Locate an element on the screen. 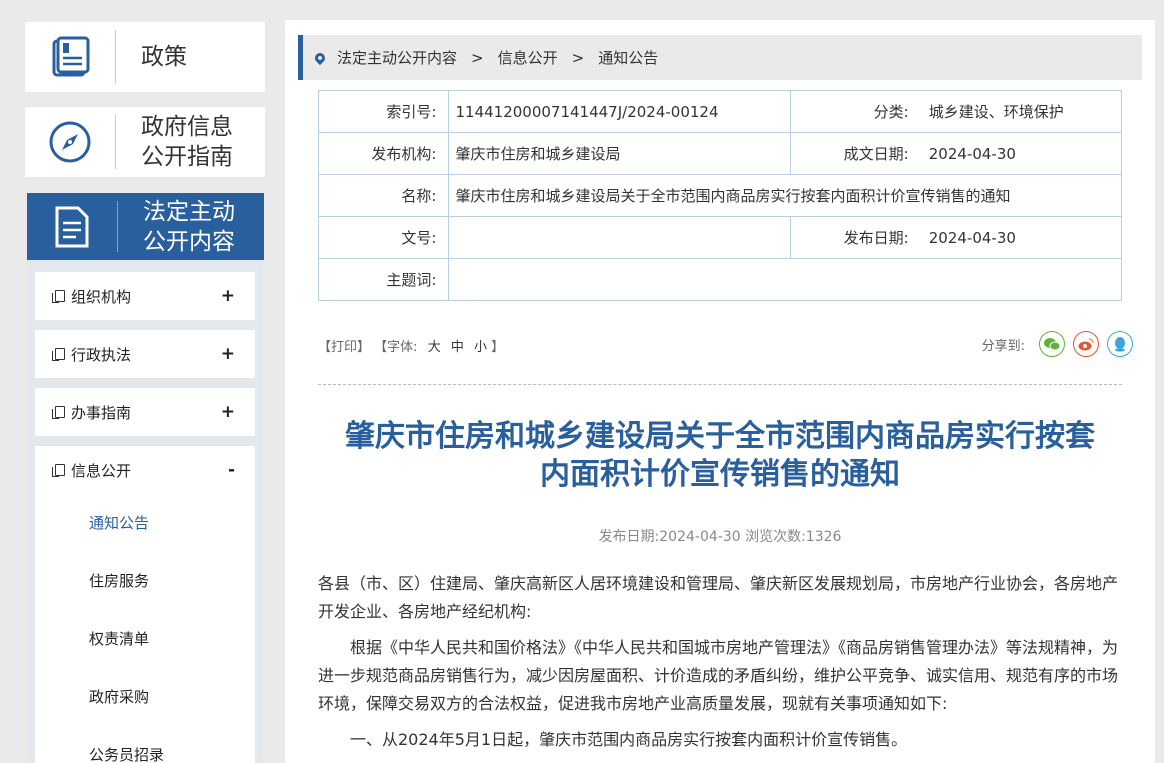  sidebar-item-label: 行政执法 is located at coordinates (101, 354).